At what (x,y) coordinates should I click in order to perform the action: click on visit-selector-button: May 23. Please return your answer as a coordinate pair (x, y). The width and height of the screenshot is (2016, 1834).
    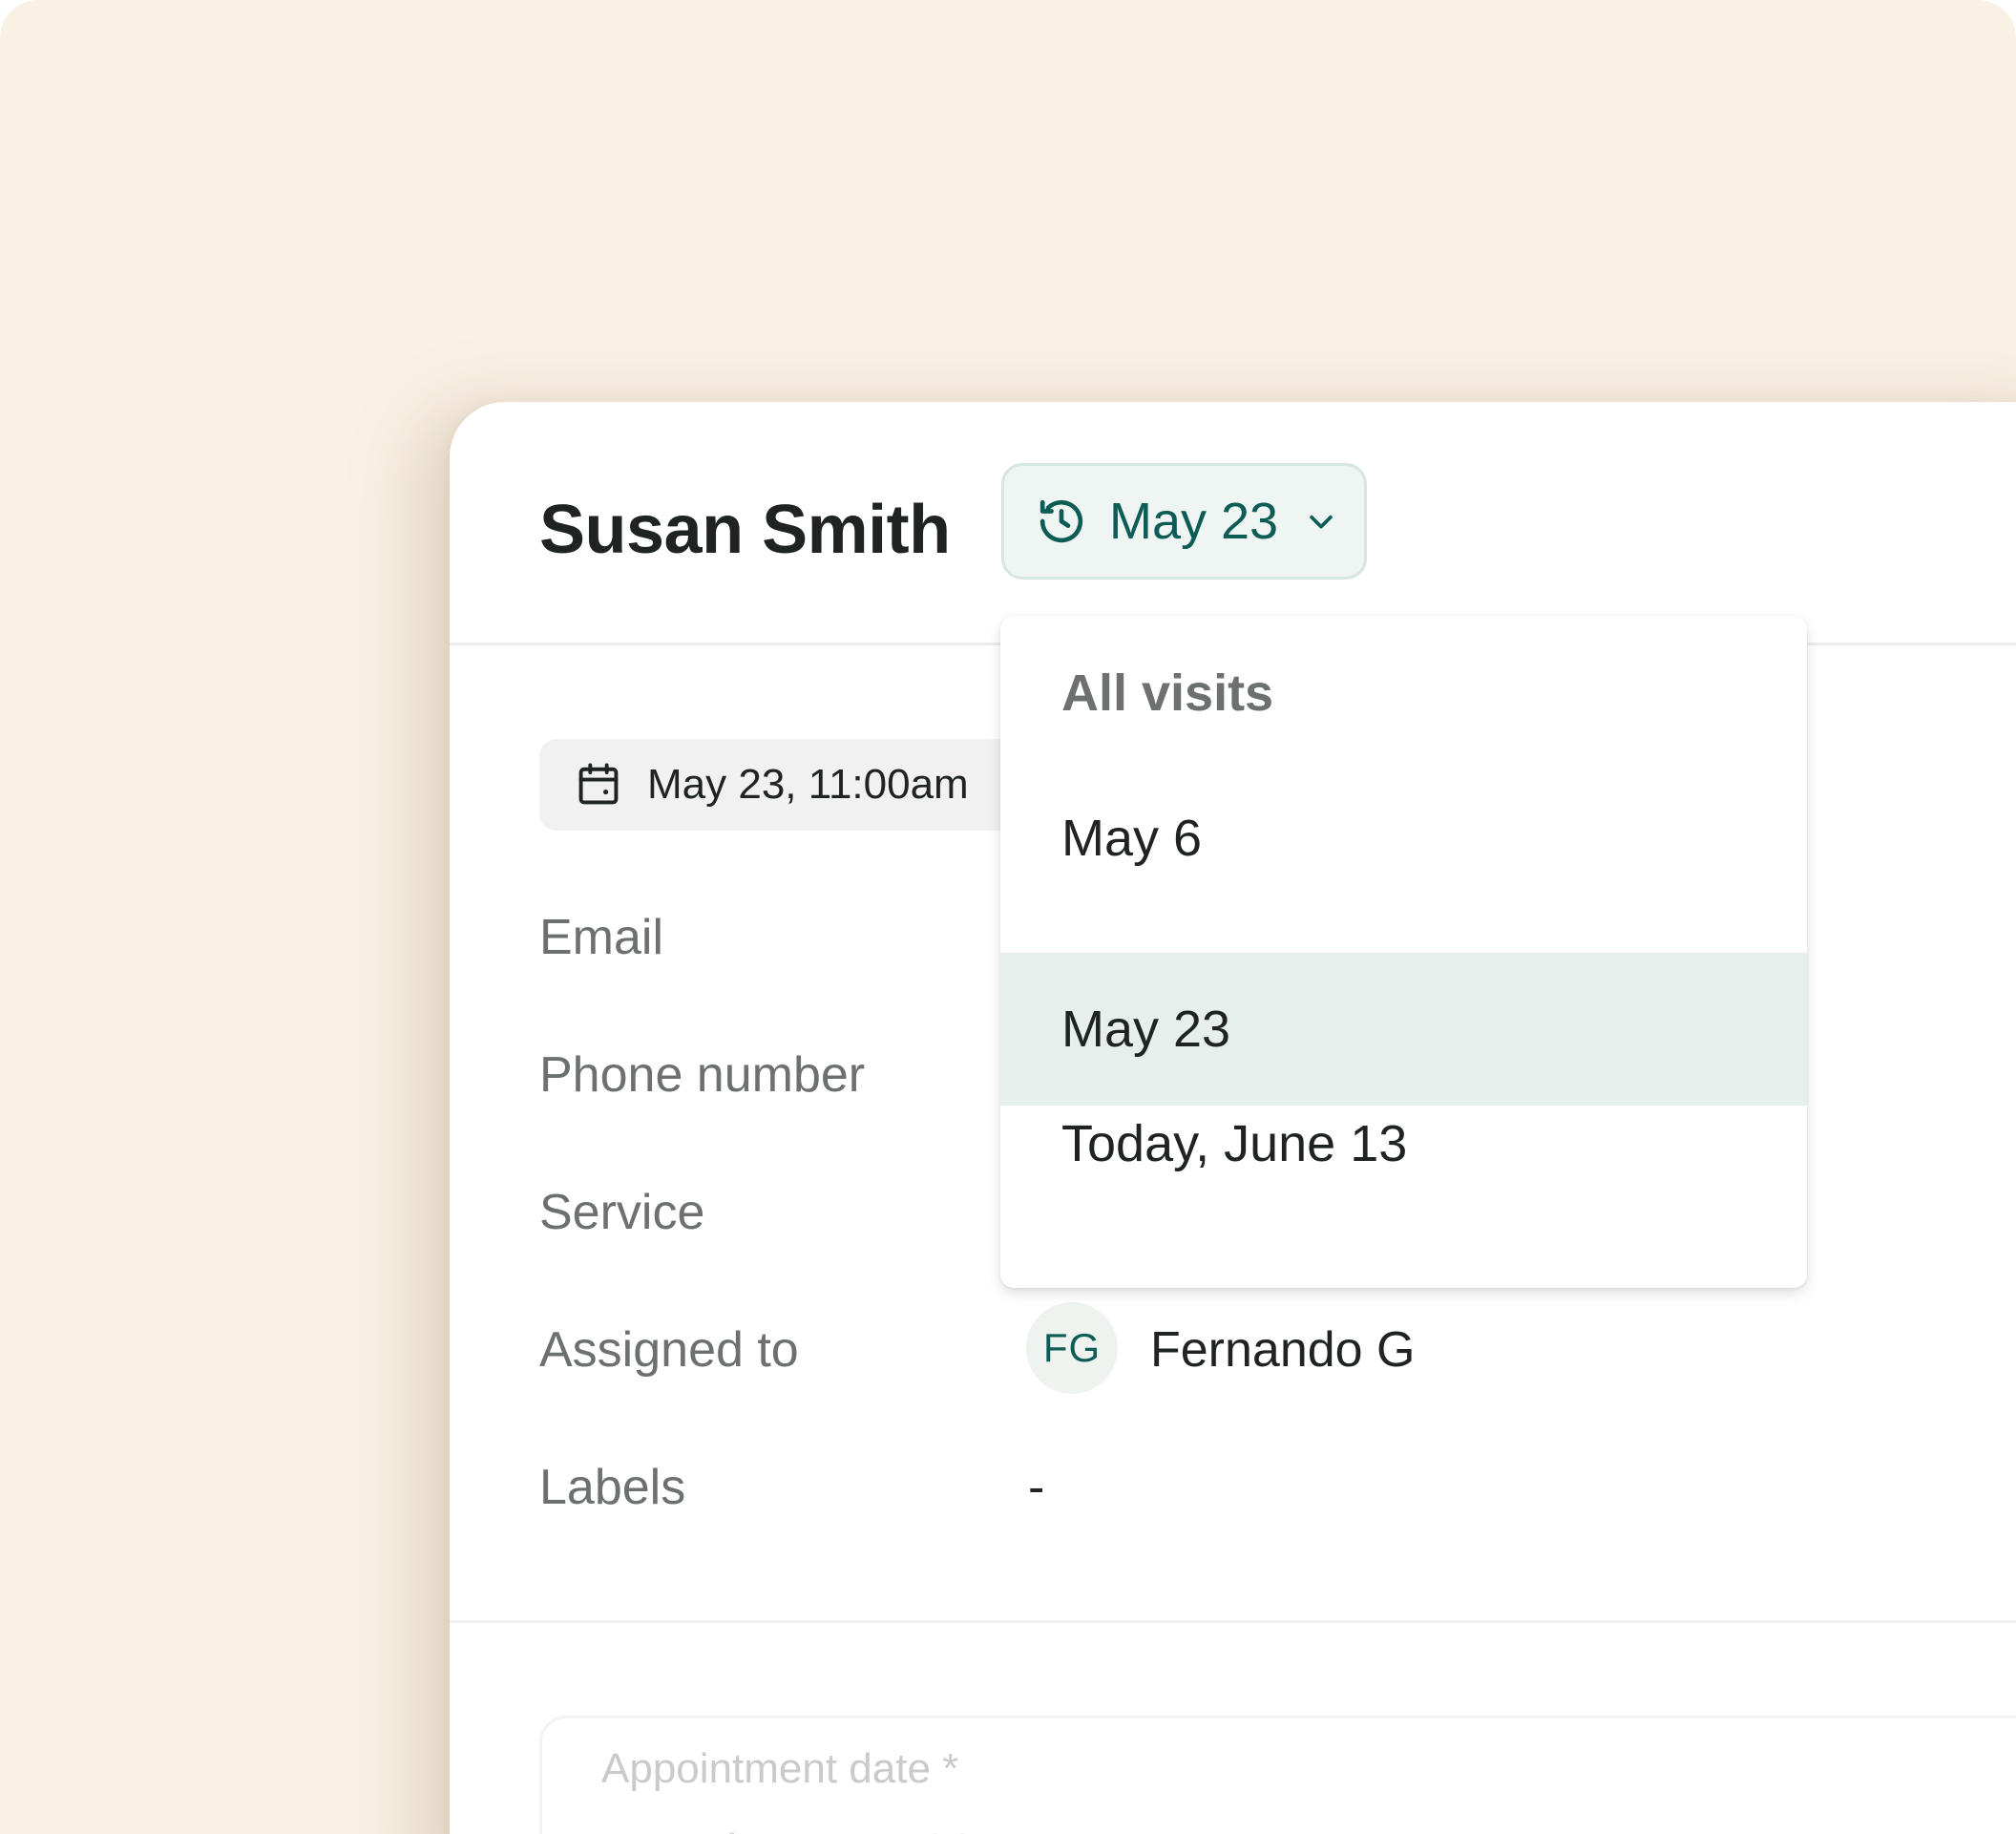
    Looking at the image, I should click on (1184, 522).